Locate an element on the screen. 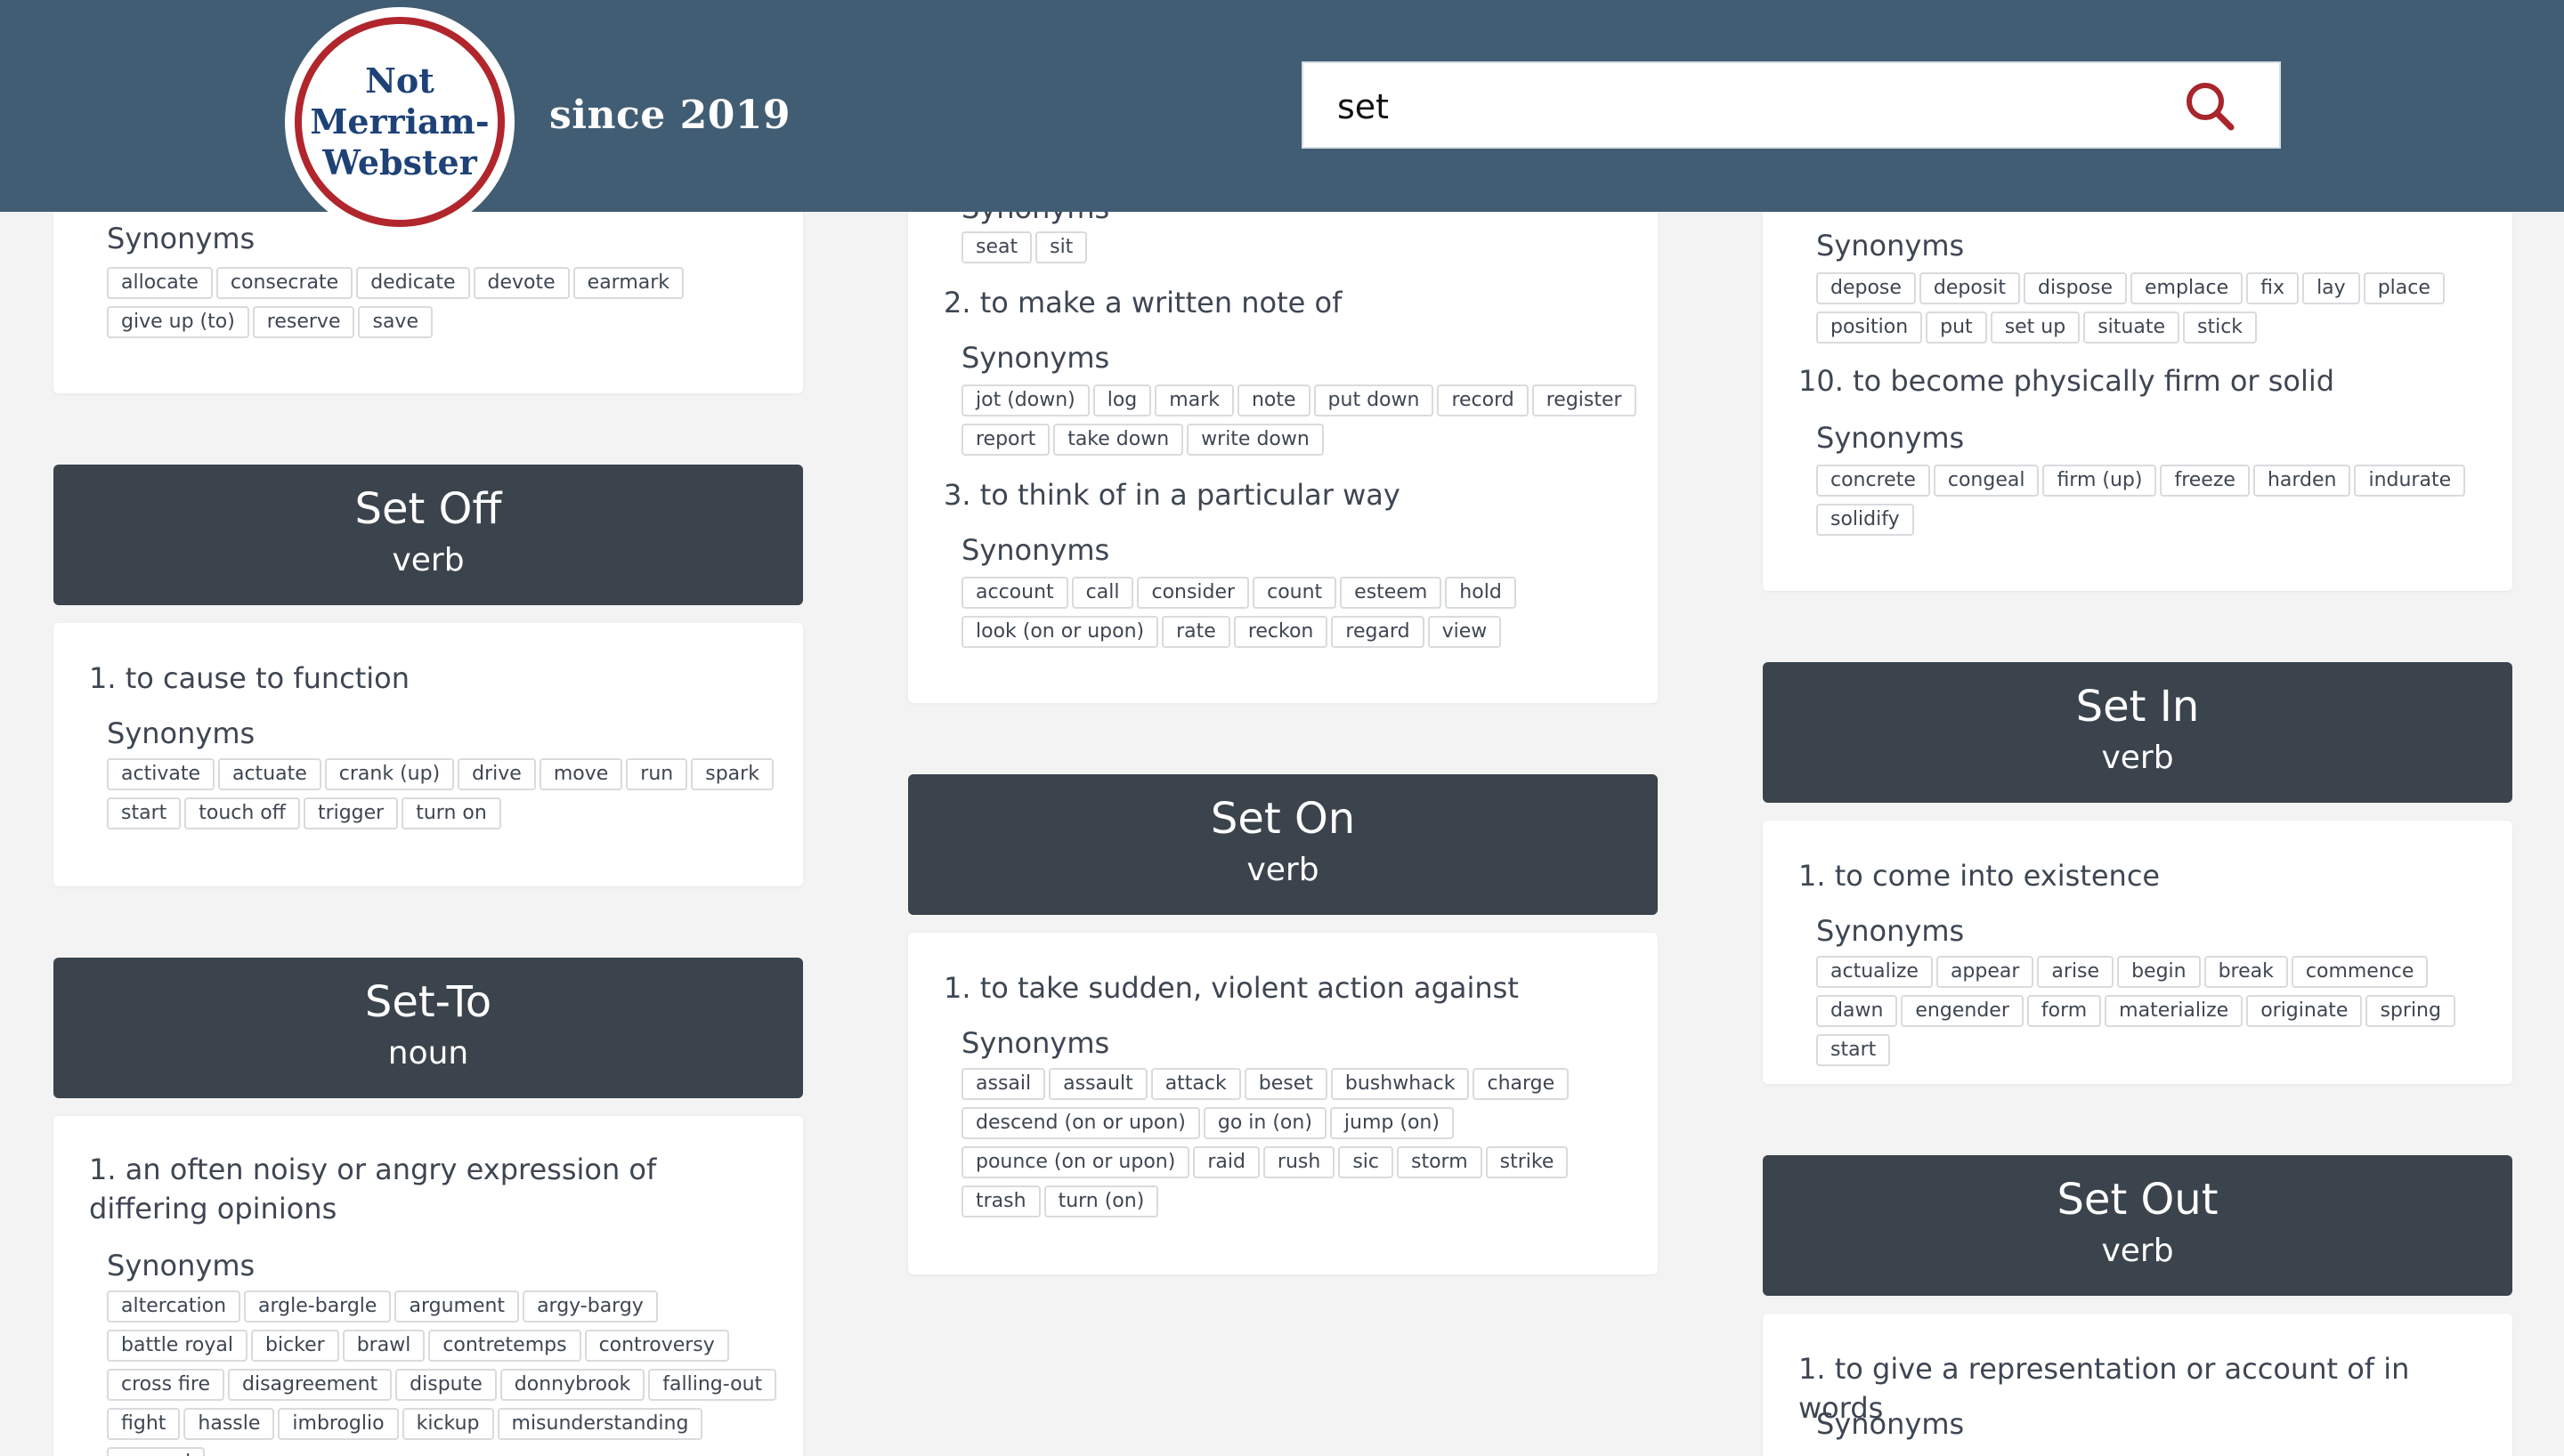  synonym-chip: congeal is located at coordinates (1986, 481).